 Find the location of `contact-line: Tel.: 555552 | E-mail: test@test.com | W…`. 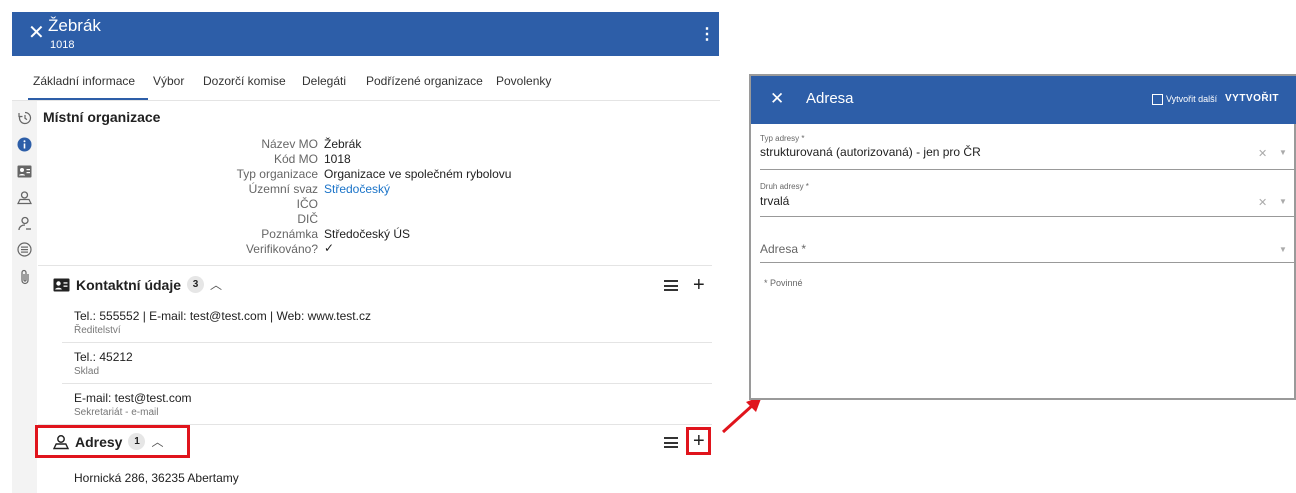

contact-line: Tel.: 555552 | E-mail: test@test.com | W… is located at coordinates (222, 316).